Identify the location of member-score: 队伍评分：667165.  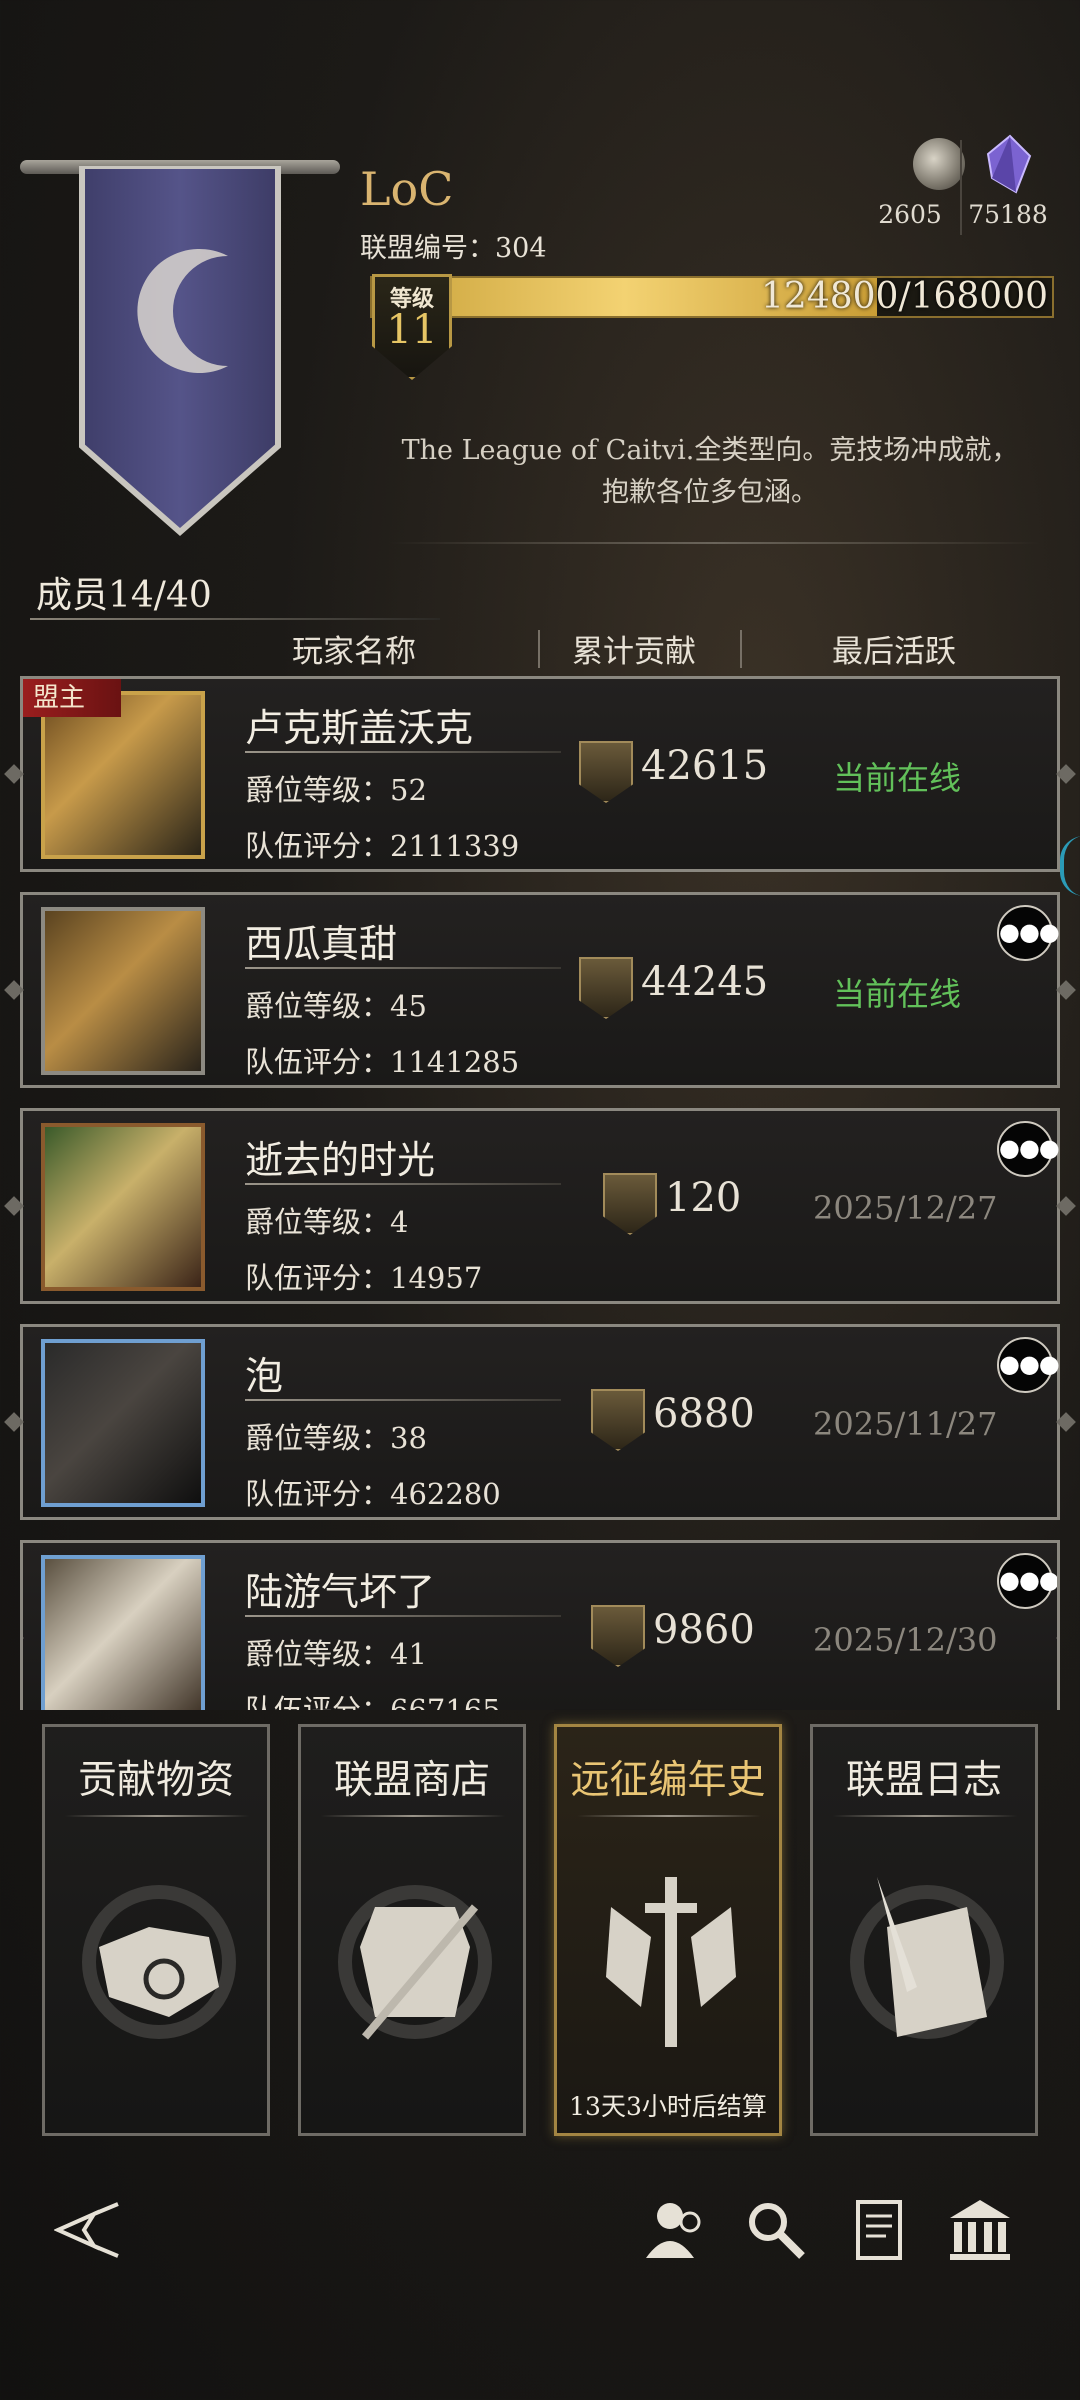
(373, 1698).